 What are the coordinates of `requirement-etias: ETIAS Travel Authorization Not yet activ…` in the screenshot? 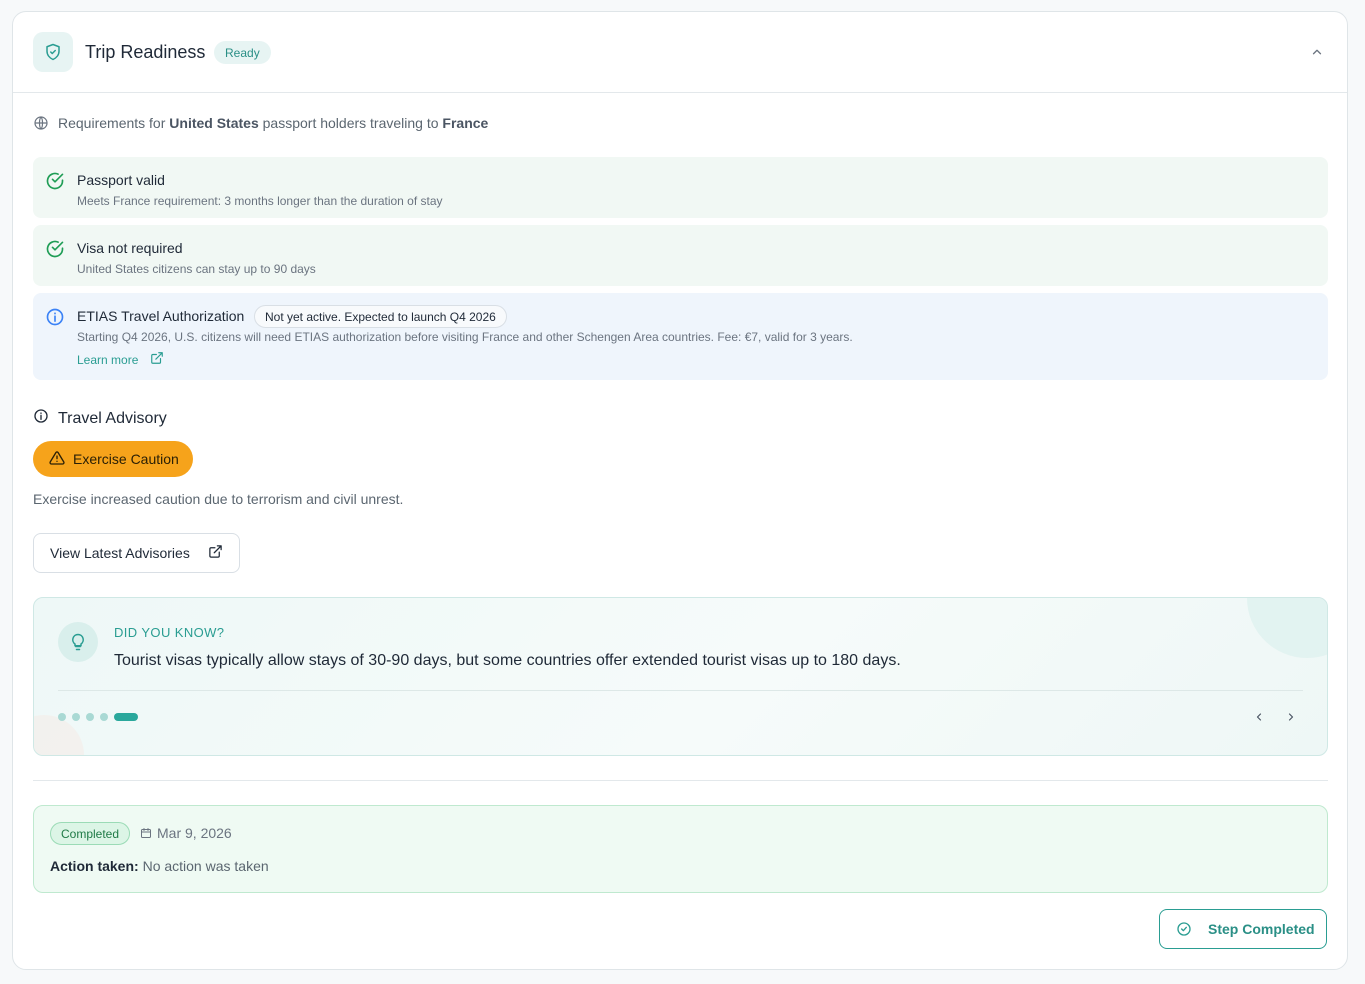 It's located at (680, 336).